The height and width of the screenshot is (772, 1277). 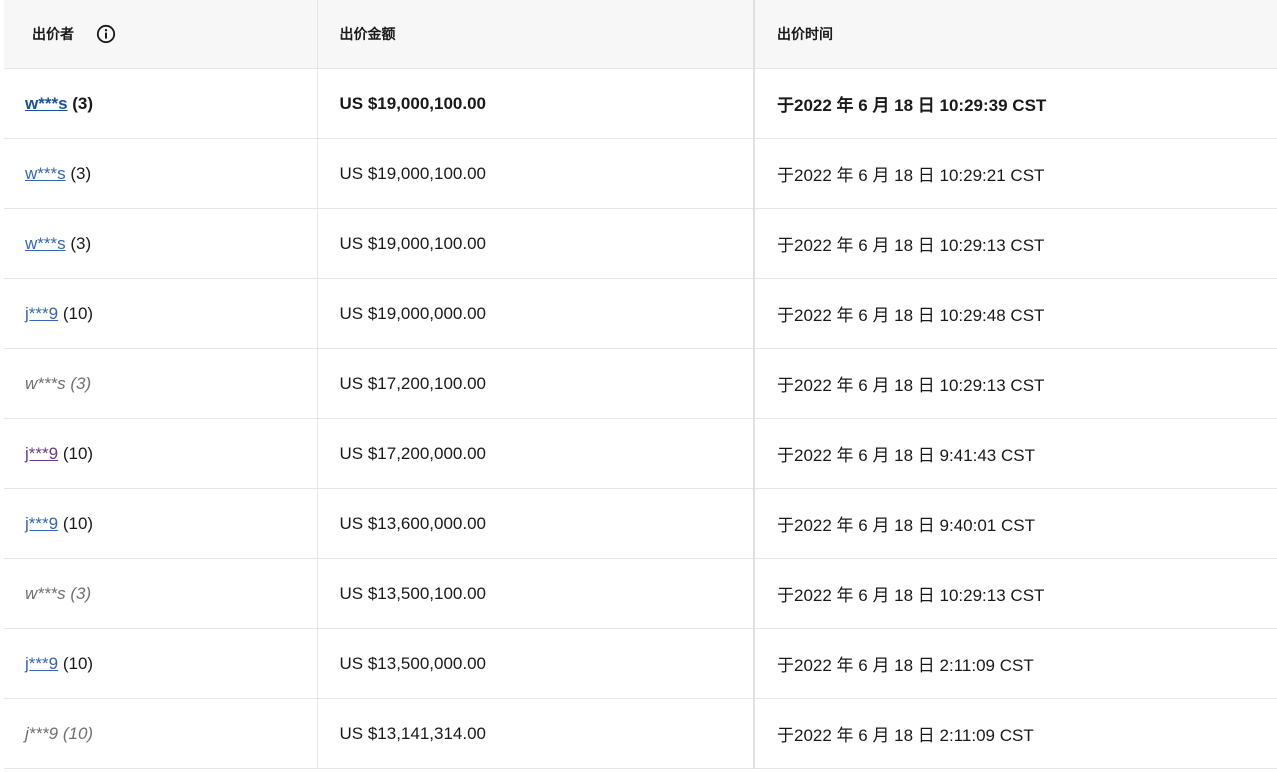 I want to click on bid-time-cell: 于2022 年 6 月 18 日 9:41:43 CST, so click(x=1015, y=453).